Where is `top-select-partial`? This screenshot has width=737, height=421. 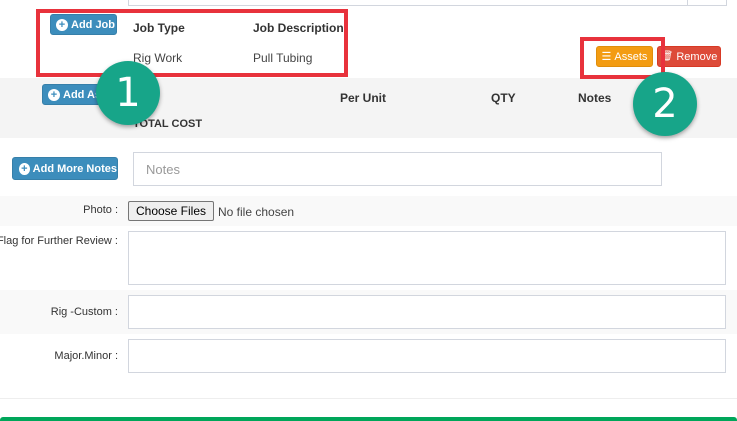
top-select-partial is located at coordinates (707, 3).